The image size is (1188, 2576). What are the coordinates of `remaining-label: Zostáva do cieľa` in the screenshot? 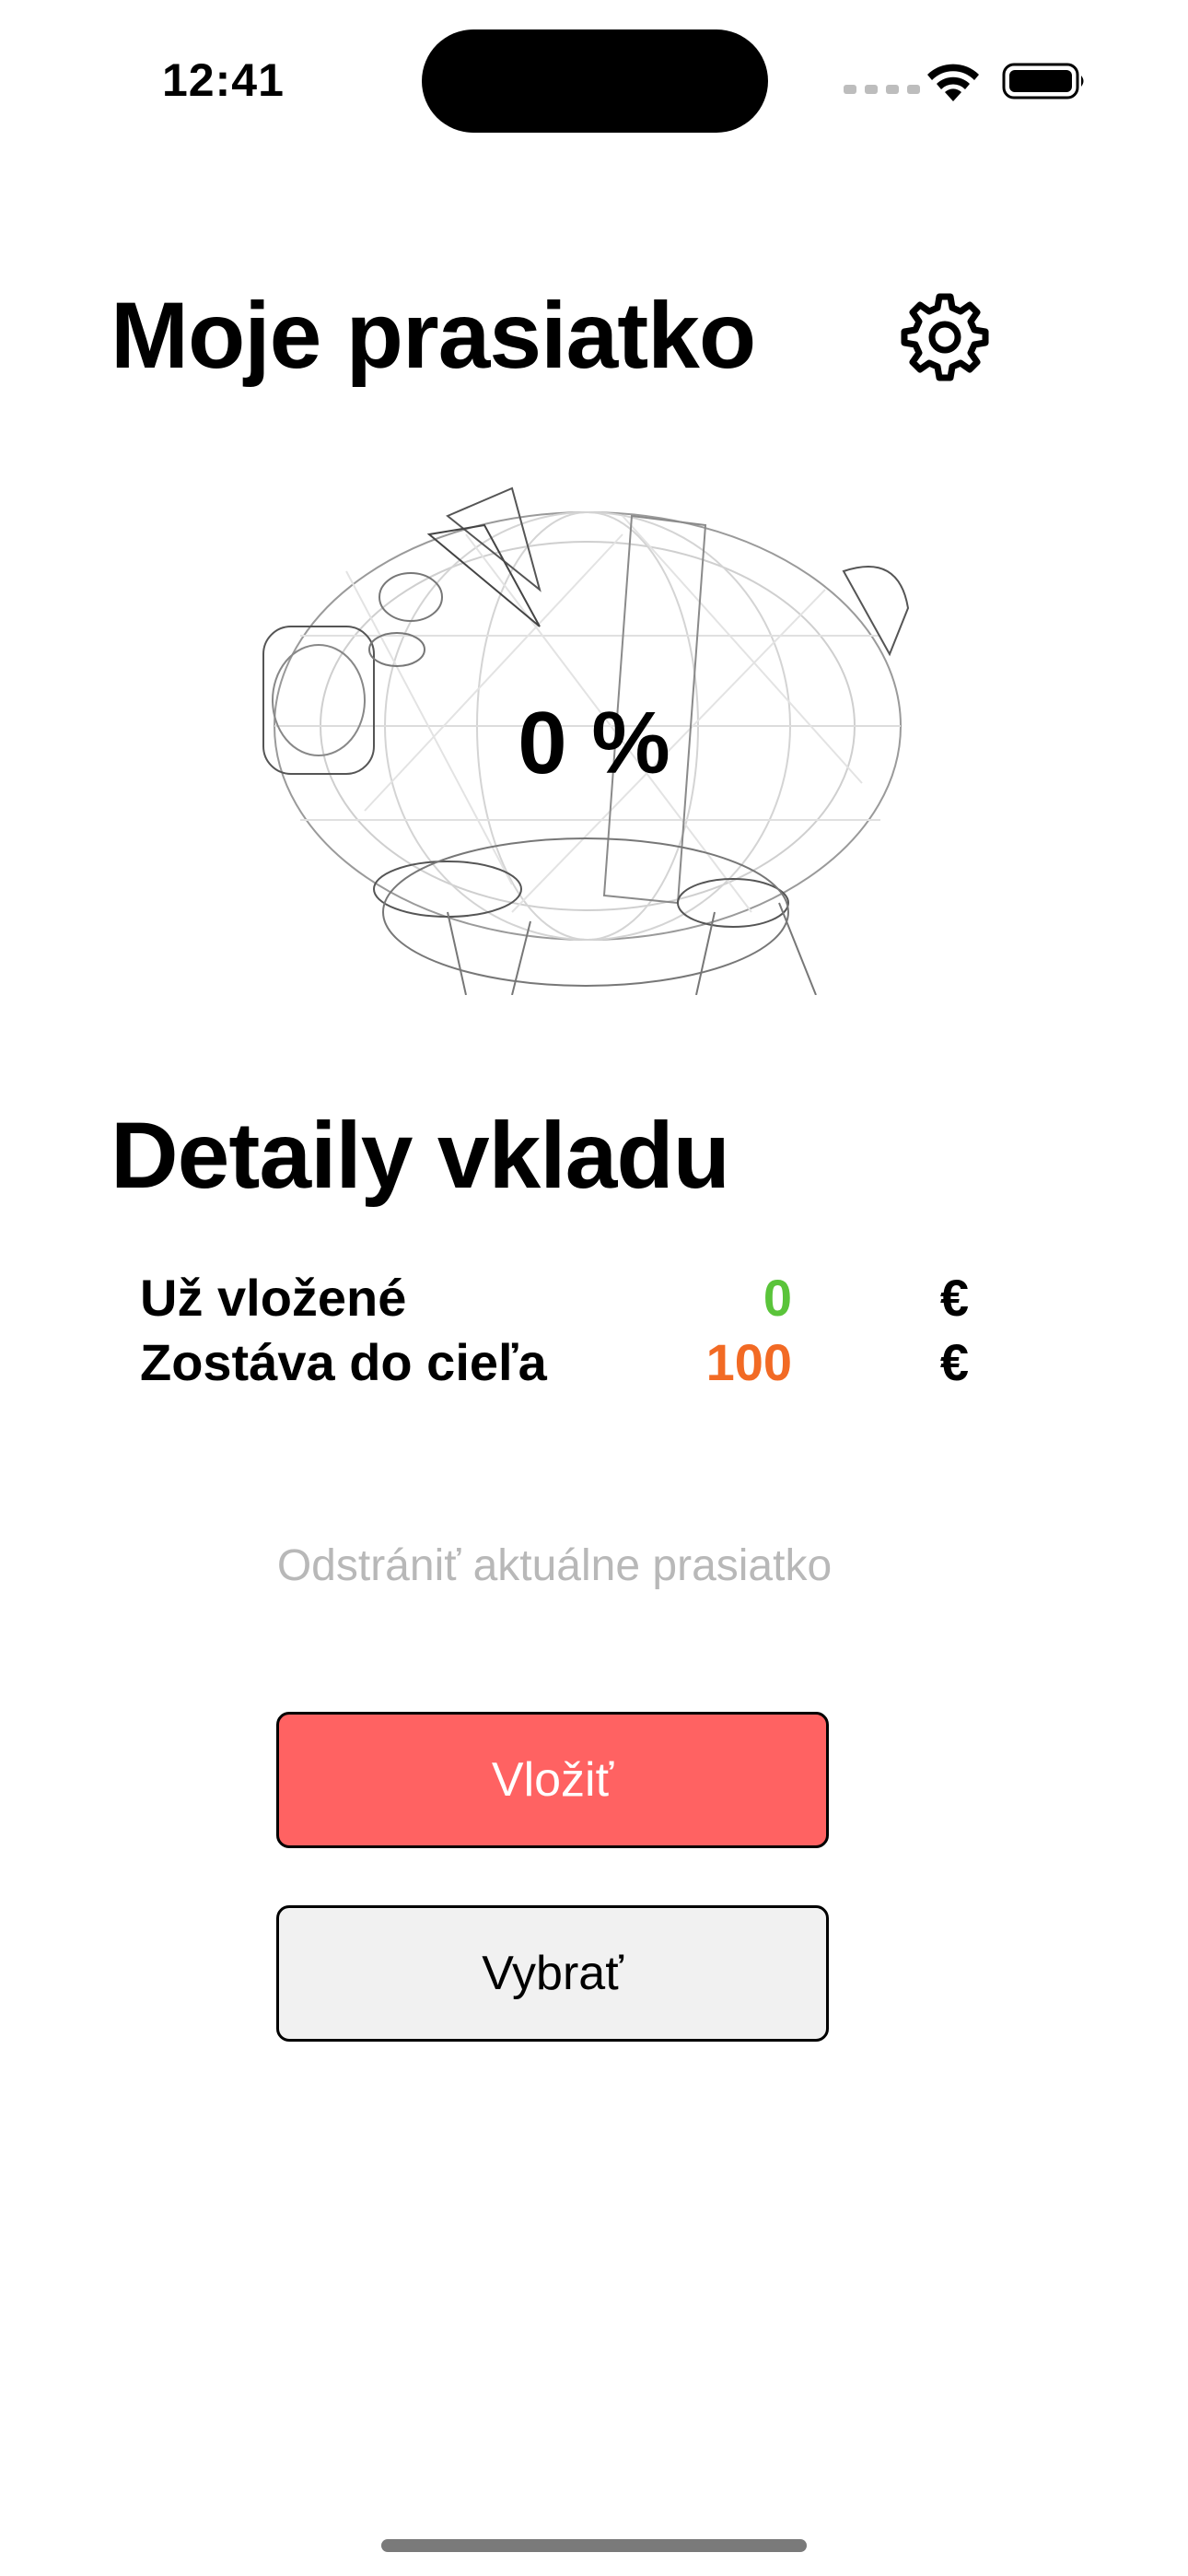 It's located at (343, 1362).